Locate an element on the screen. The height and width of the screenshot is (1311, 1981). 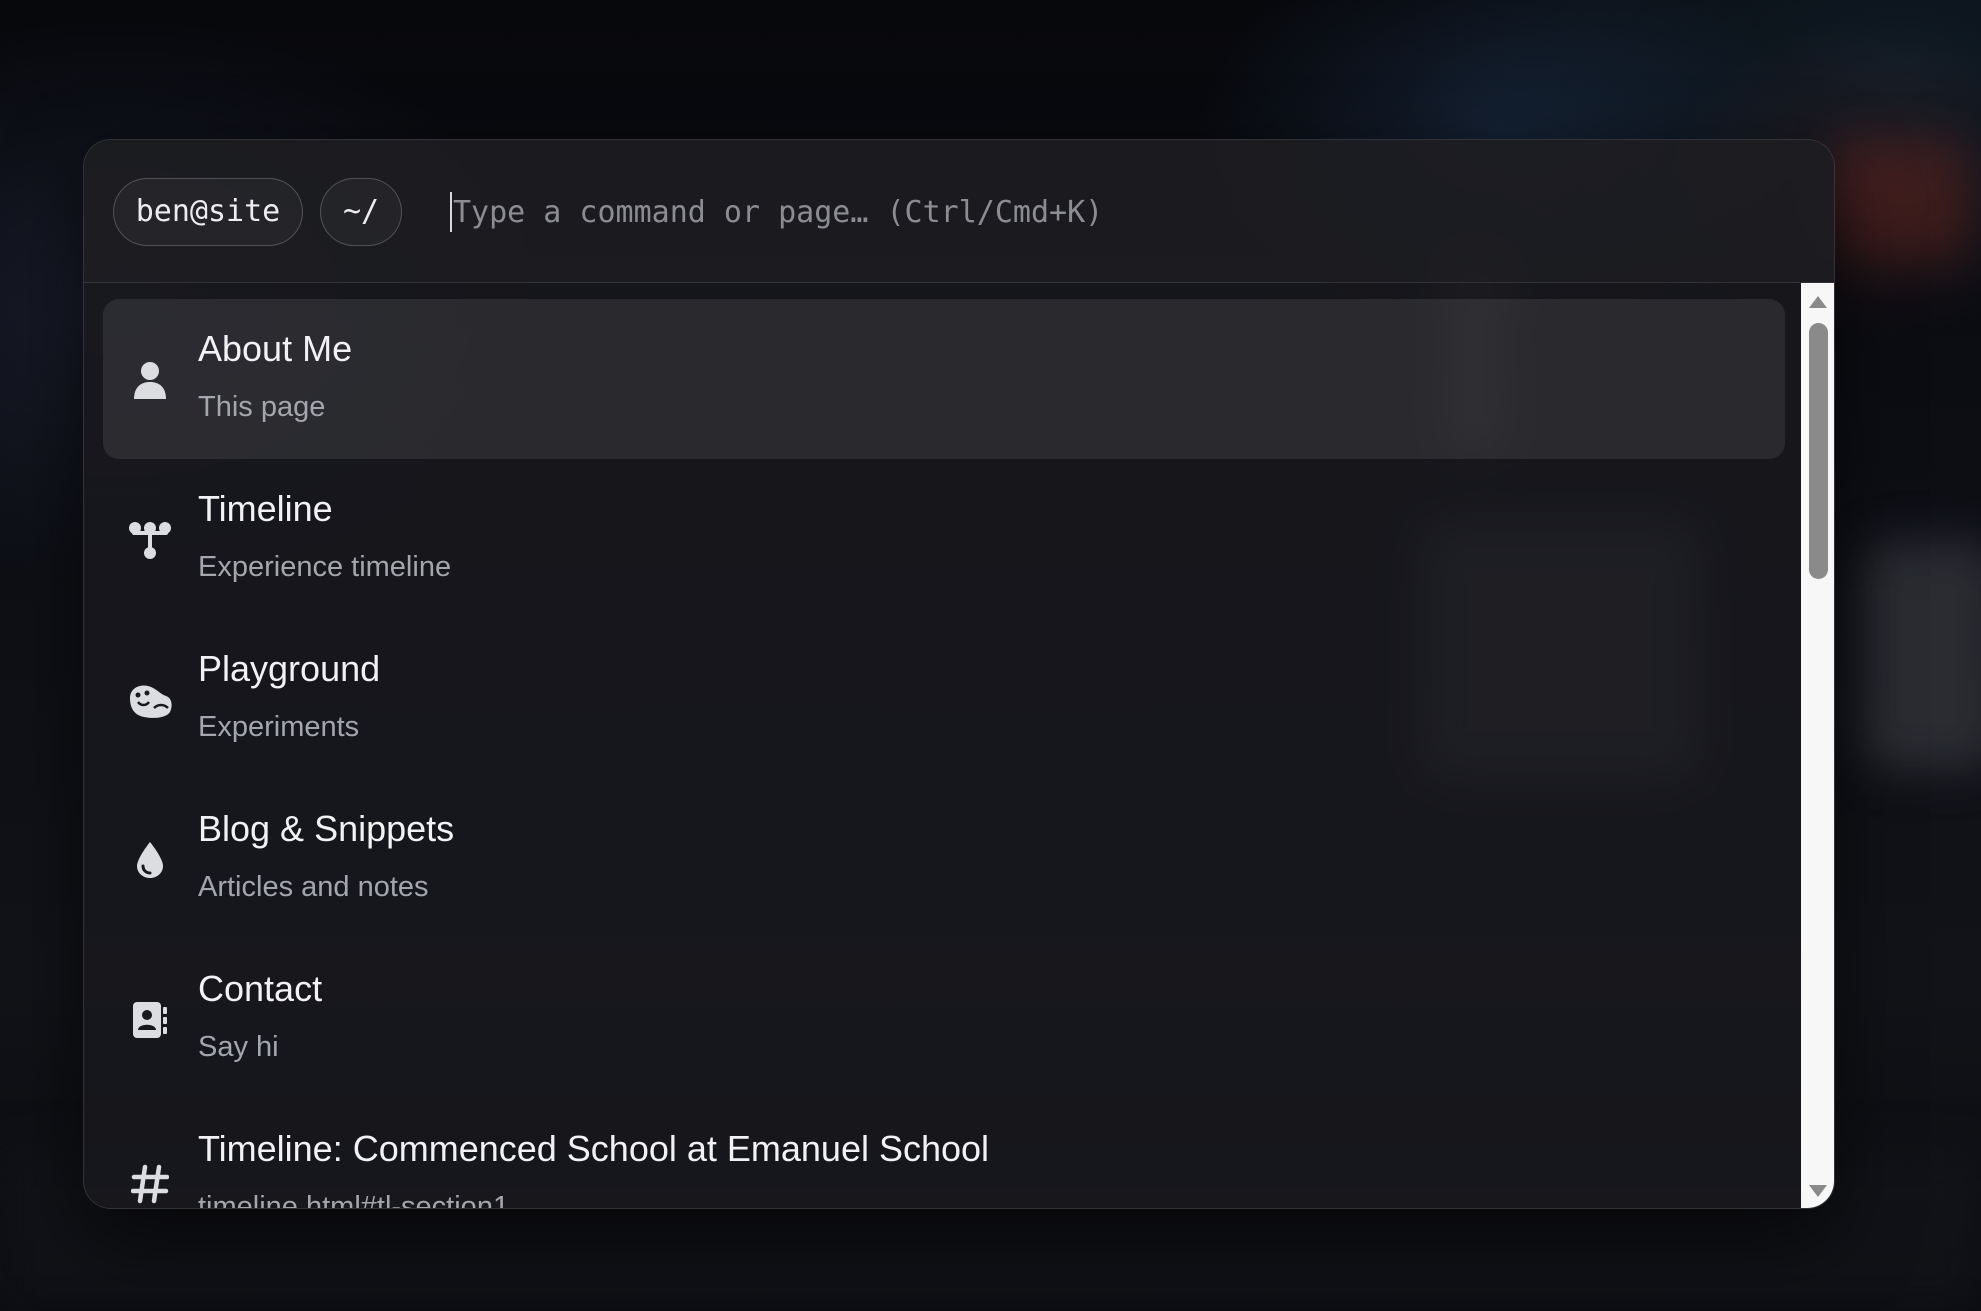
hashtag-icon is located at coordinates (150, 1183).